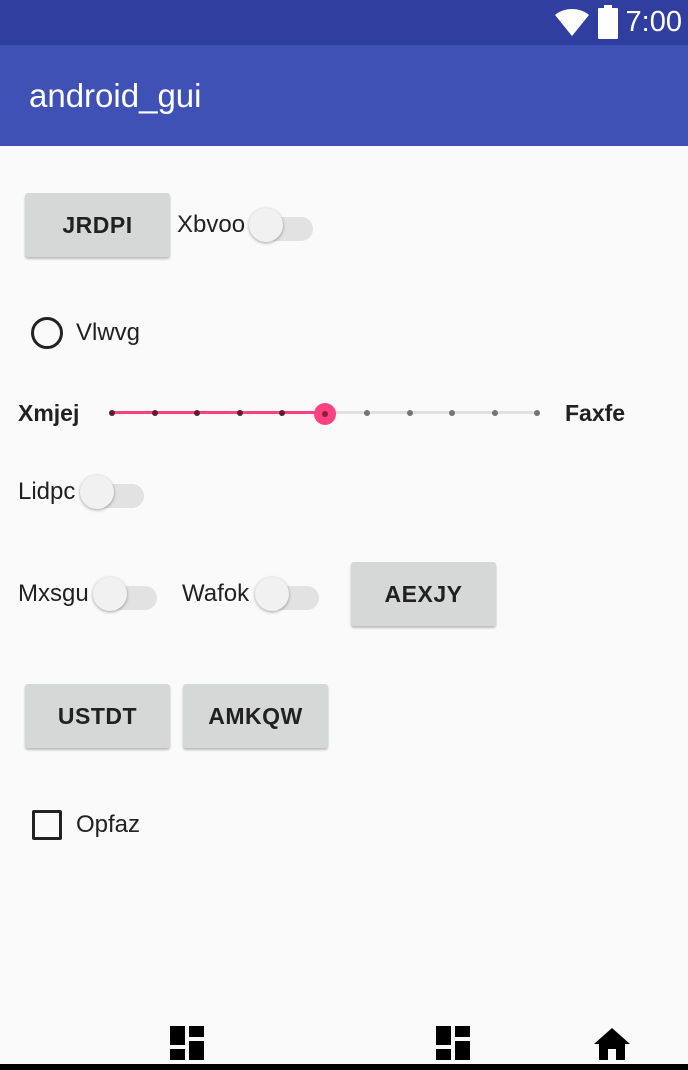 The width and height of the screenshot is (688, 1070). I want to click on slider-right-label: Faxfe, so click(595, 413).